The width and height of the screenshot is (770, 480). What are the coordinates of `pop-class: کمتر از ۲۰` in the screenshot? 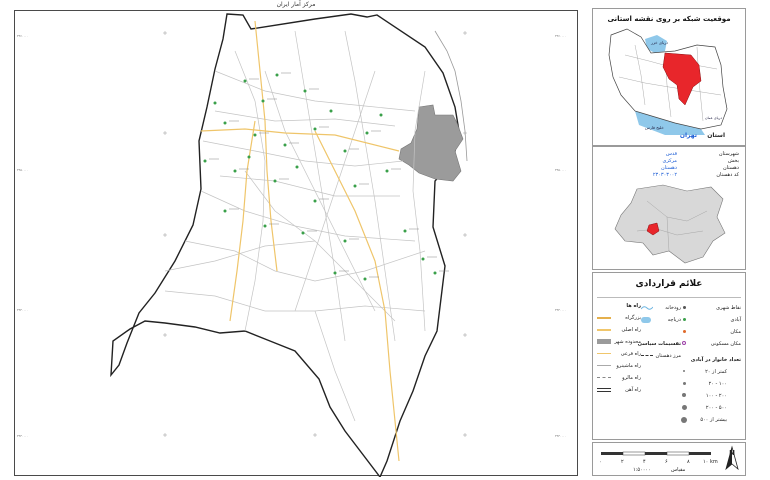 It's located at (716, 372).